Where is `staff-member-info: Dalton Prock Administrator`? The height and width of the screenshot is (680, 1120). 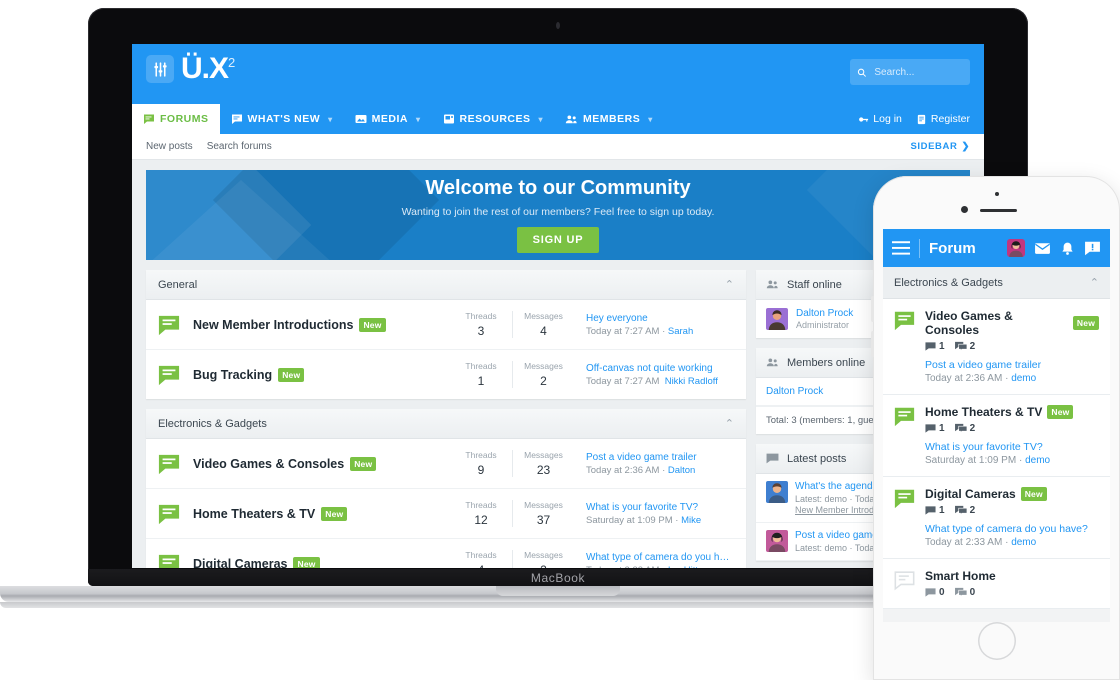 staff-member-info: Dalton Prock Administrator is located at coordinates (824, 319).